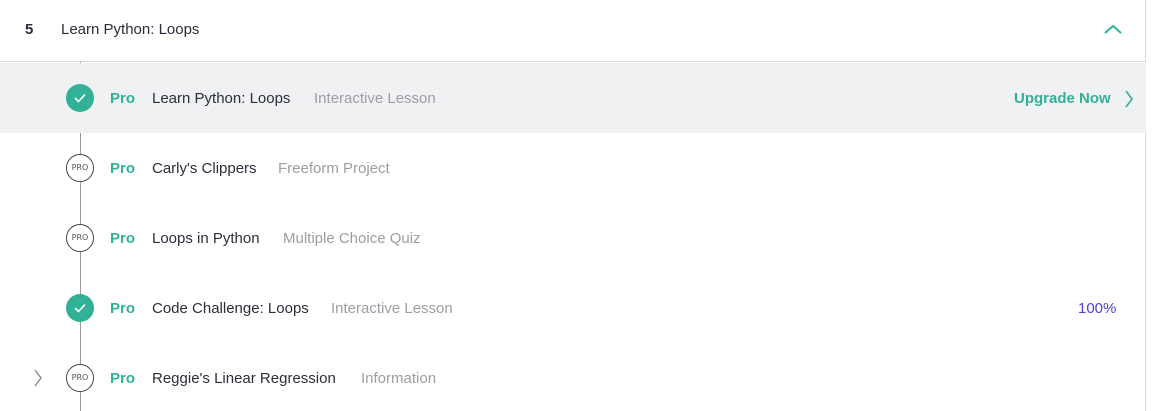  Describe the element at coordinates (29, 29) in the screenshot. I see `module-number: 5` at that location.